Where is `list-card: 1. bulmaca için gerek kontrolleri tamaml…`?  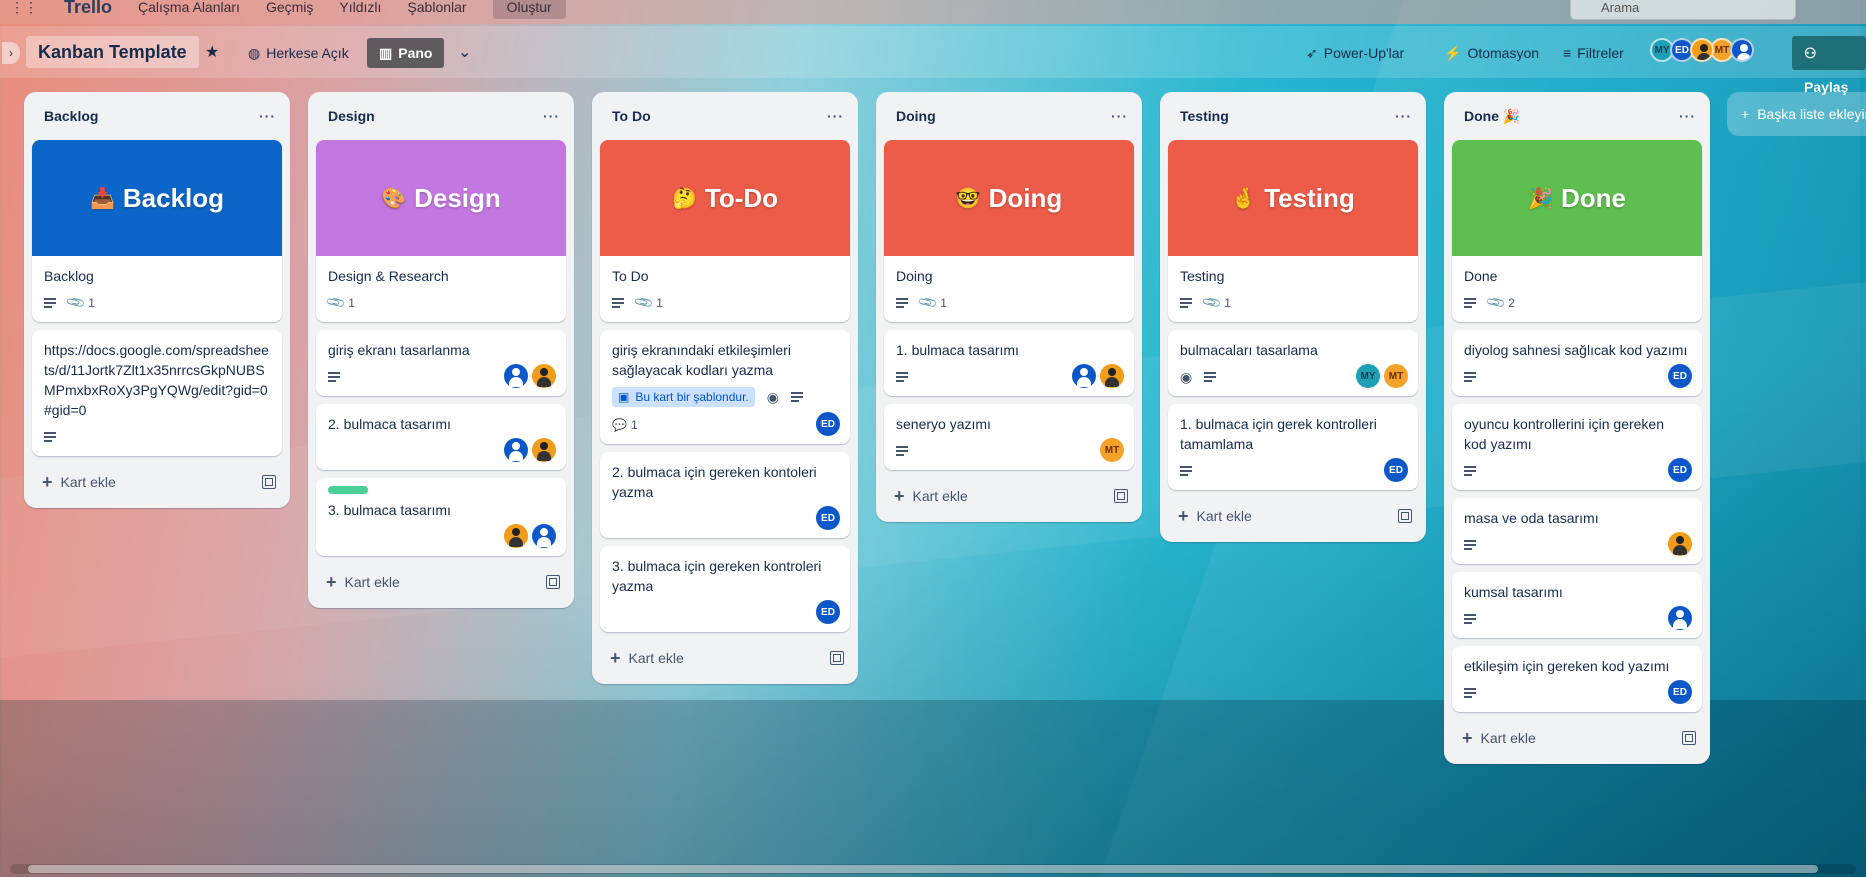
list-card: 1. bulmaca için gerek kontrolleri tamaml… is located at coordinates (1293, 447).